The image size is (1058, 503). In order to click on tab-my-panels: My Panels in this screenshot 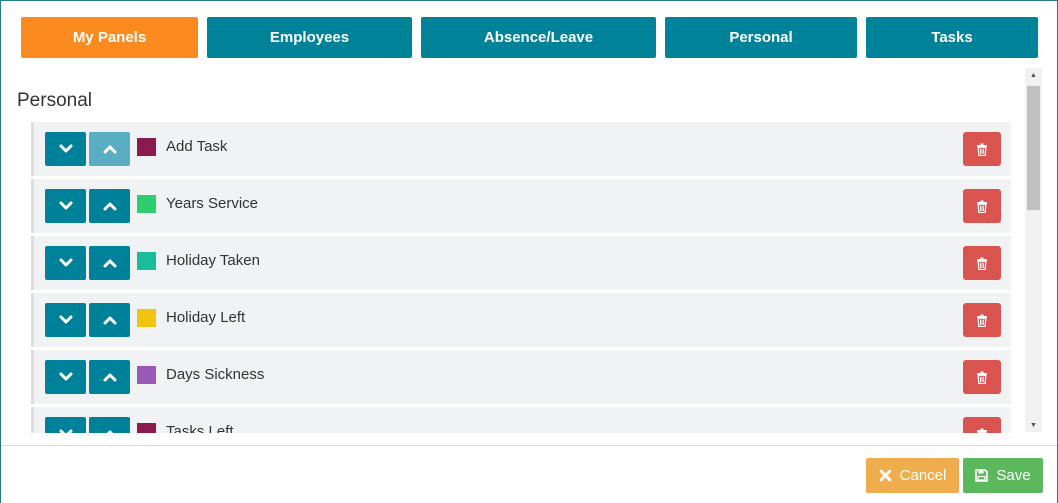, I will do `click(109, 37)`.